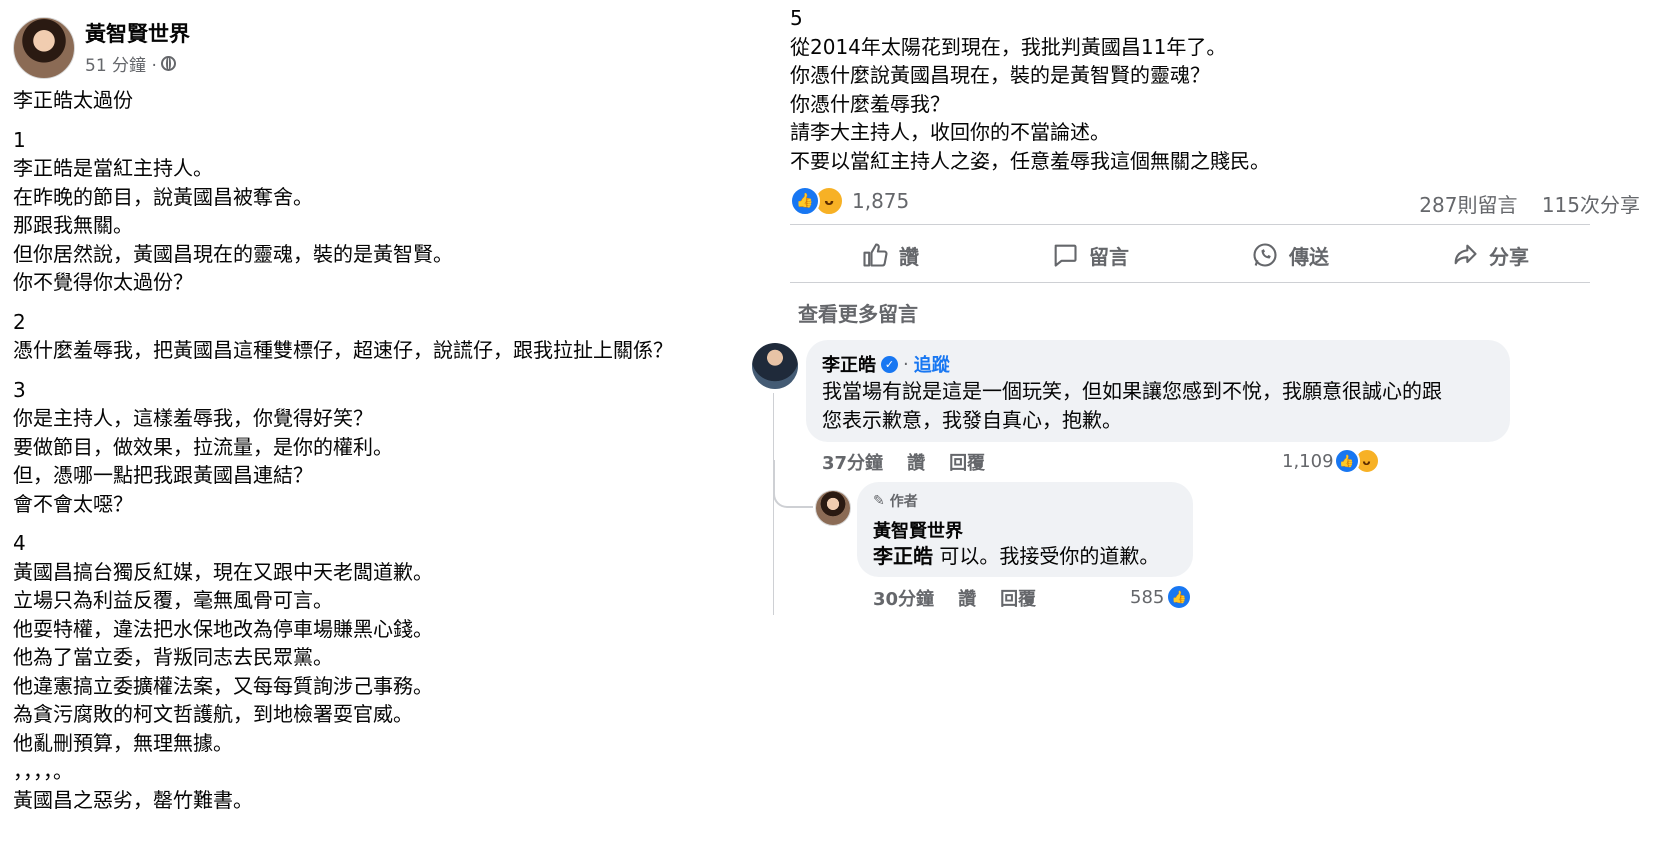  I want to click on comment-label: 留言, so click(1109, 256).